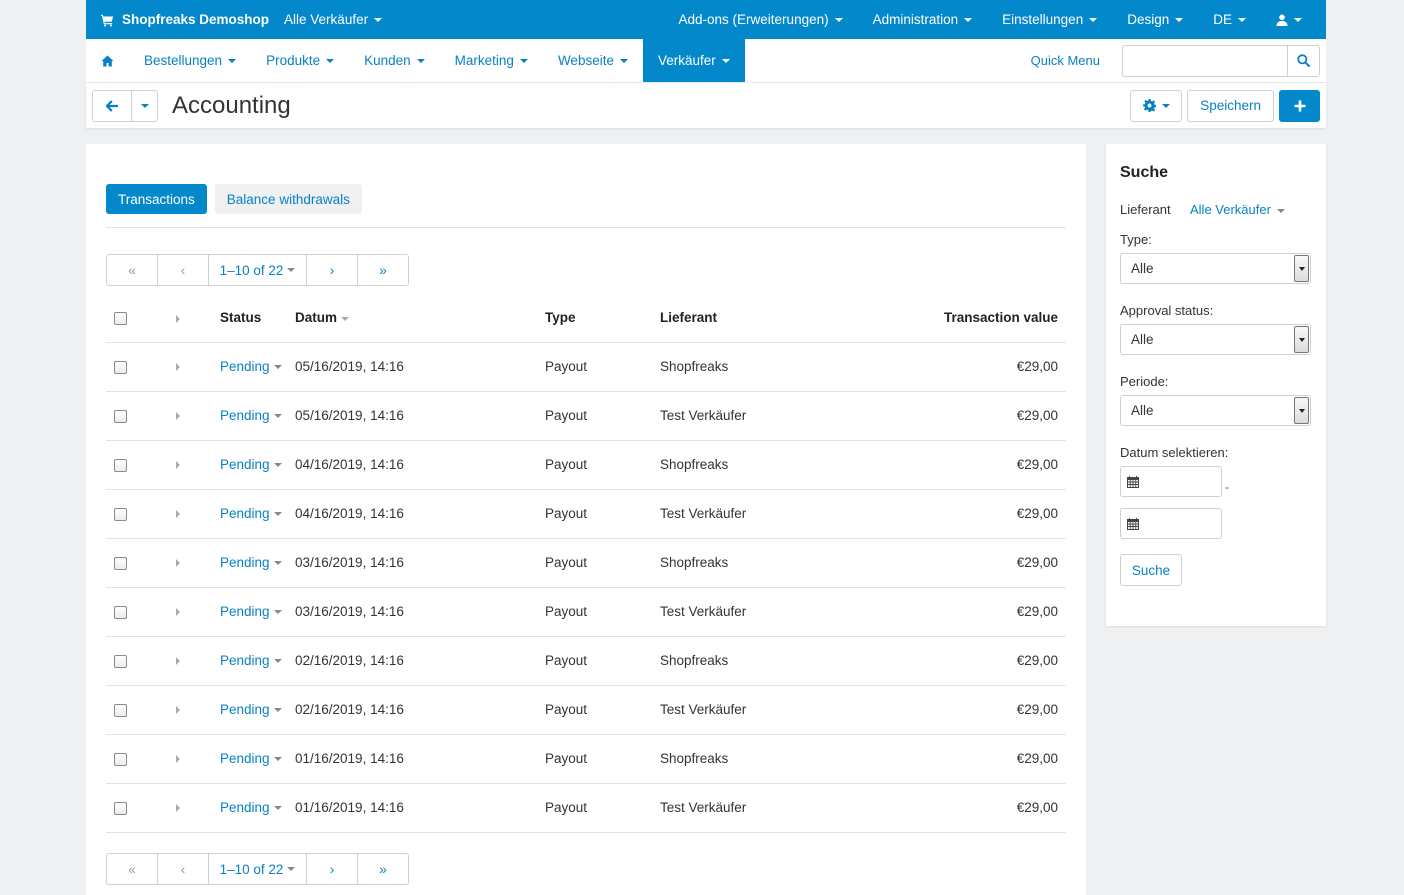 This screenshot has width=1404, height=895. I want to click on date-from-input, so click(1171, 481).